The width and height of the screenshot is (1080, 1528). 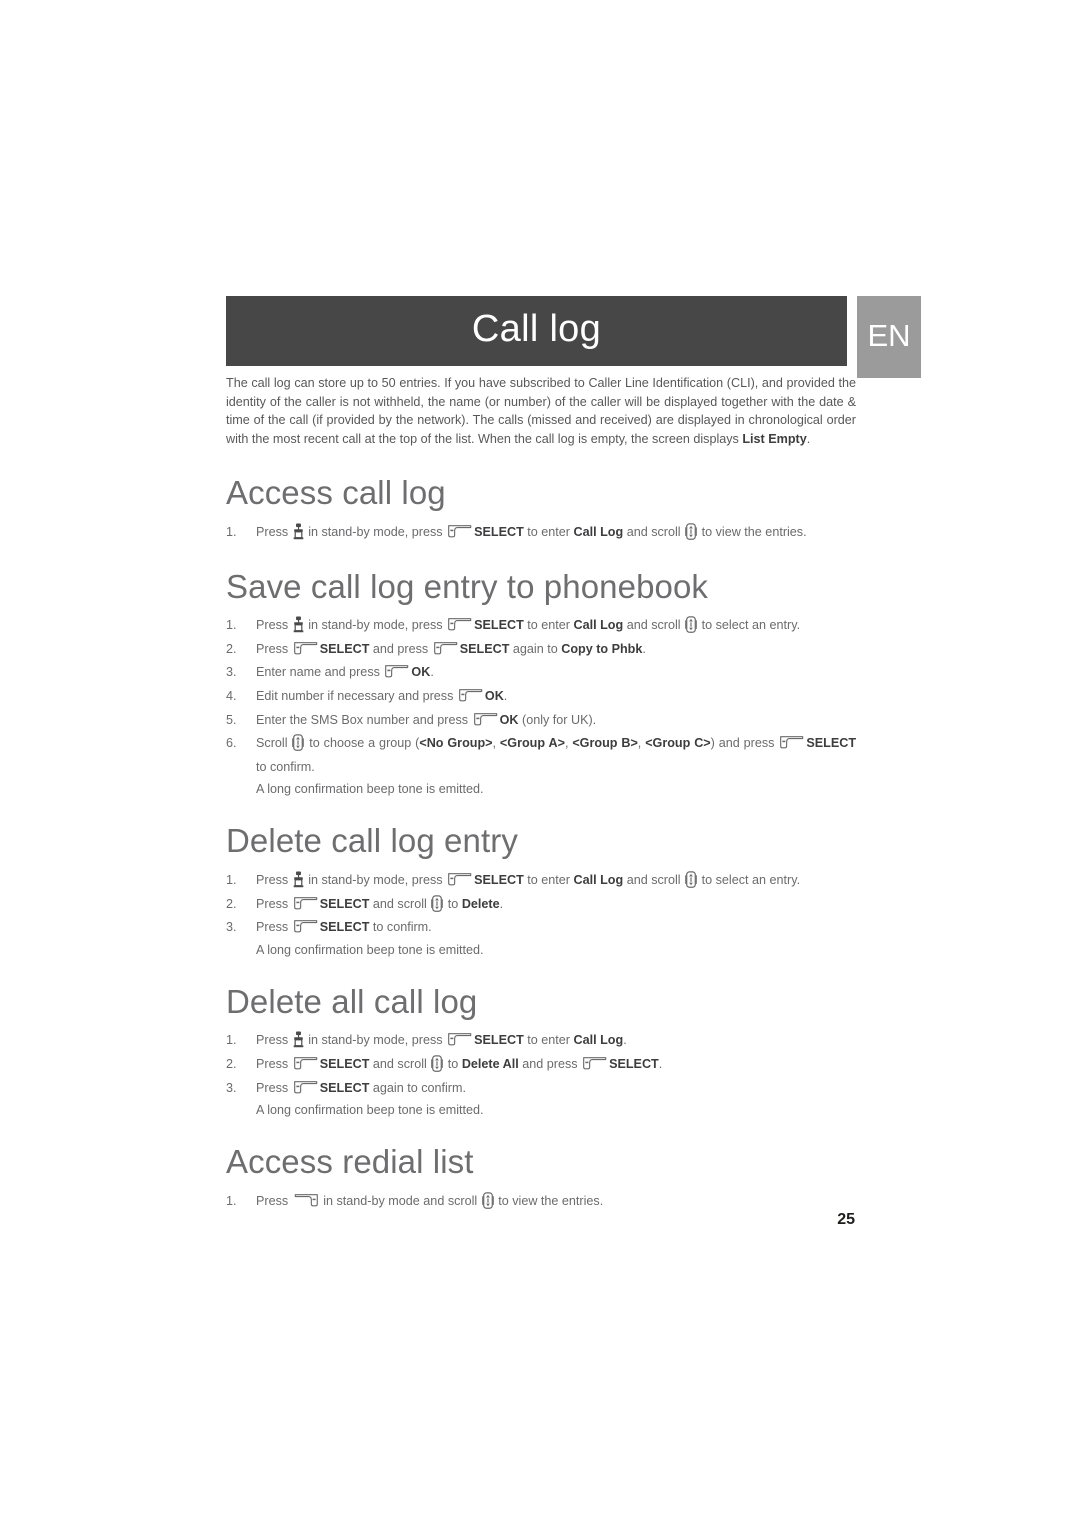 I want to click on softkey-redial-icon, so click(x=306, y=1200).